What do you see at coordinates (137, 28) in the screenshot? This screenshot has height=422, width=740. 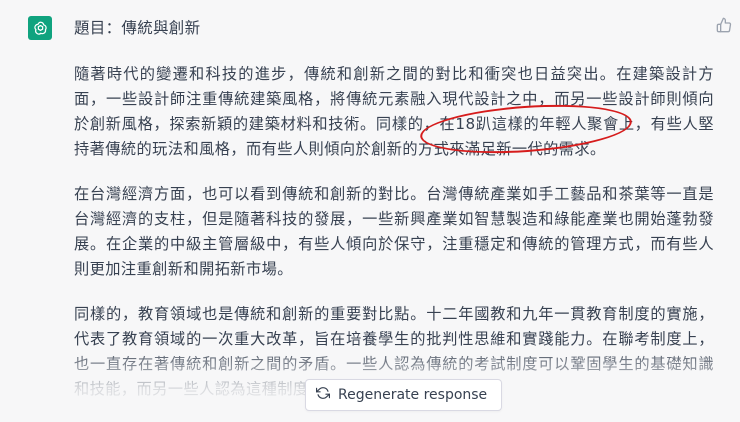 I see `message-heading: 題目：傳統與創新` at bounding box center [137, 28].